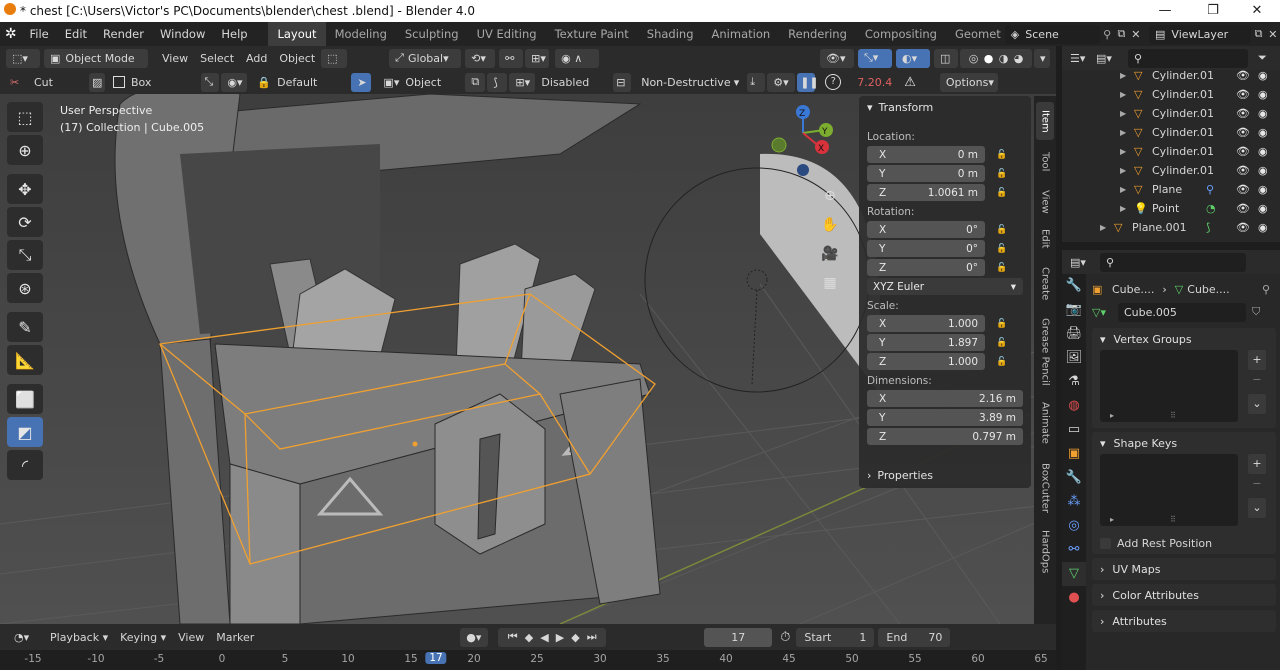 This screenshot has height=670, width=1280. What do you see at coordinates (560, 637) in the screenshot?
I see `play-icon: ▶` at bounding box center [560, 637].